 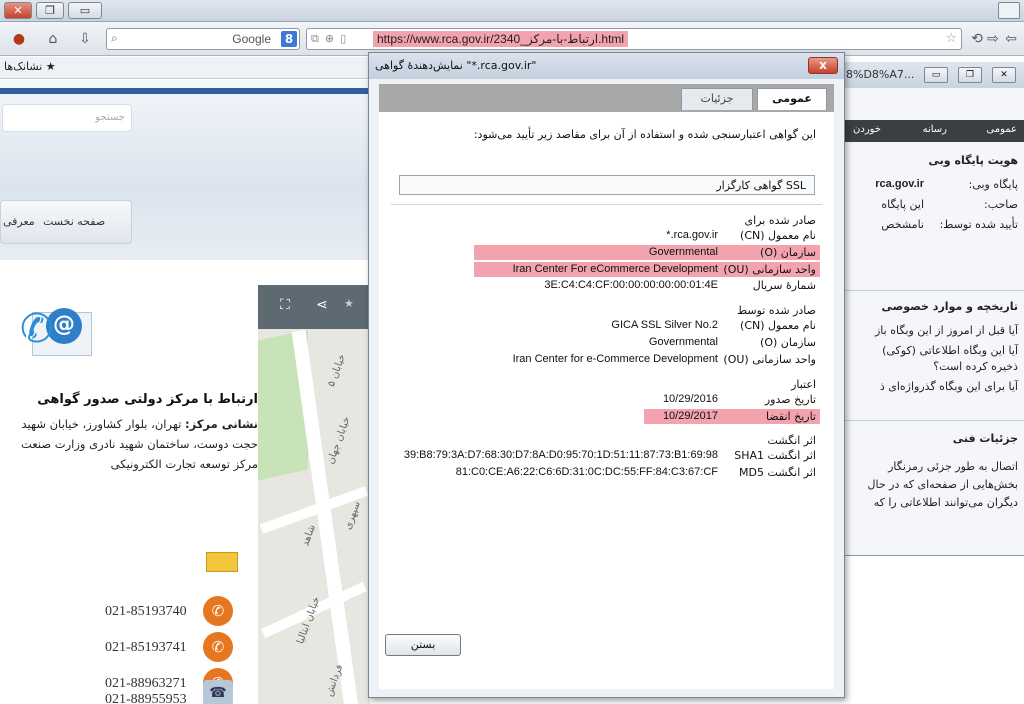 What do you see at coordinates (339, 440) in the screenshot?
I see `map-street-label: خیابان جهان` at bounding box center [339, 440].